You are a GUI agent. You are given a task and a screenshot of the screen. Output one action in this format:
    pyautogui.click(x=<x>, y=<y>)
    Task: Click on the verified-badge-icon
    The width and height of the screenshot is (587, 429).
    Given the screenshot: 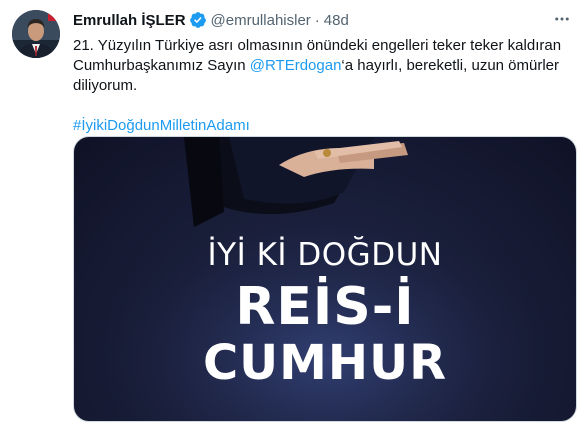 What is the action you would take?
    pyautogui.click(x=198, y=20)
    